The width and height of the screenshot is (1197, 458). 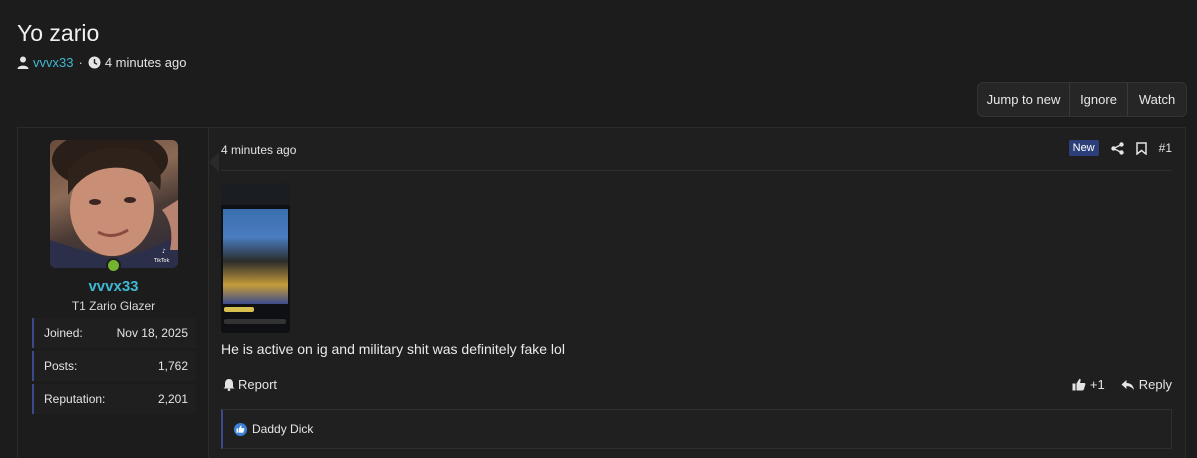 I want to click on username-link: vvvx33, so click(x=113, y=286).